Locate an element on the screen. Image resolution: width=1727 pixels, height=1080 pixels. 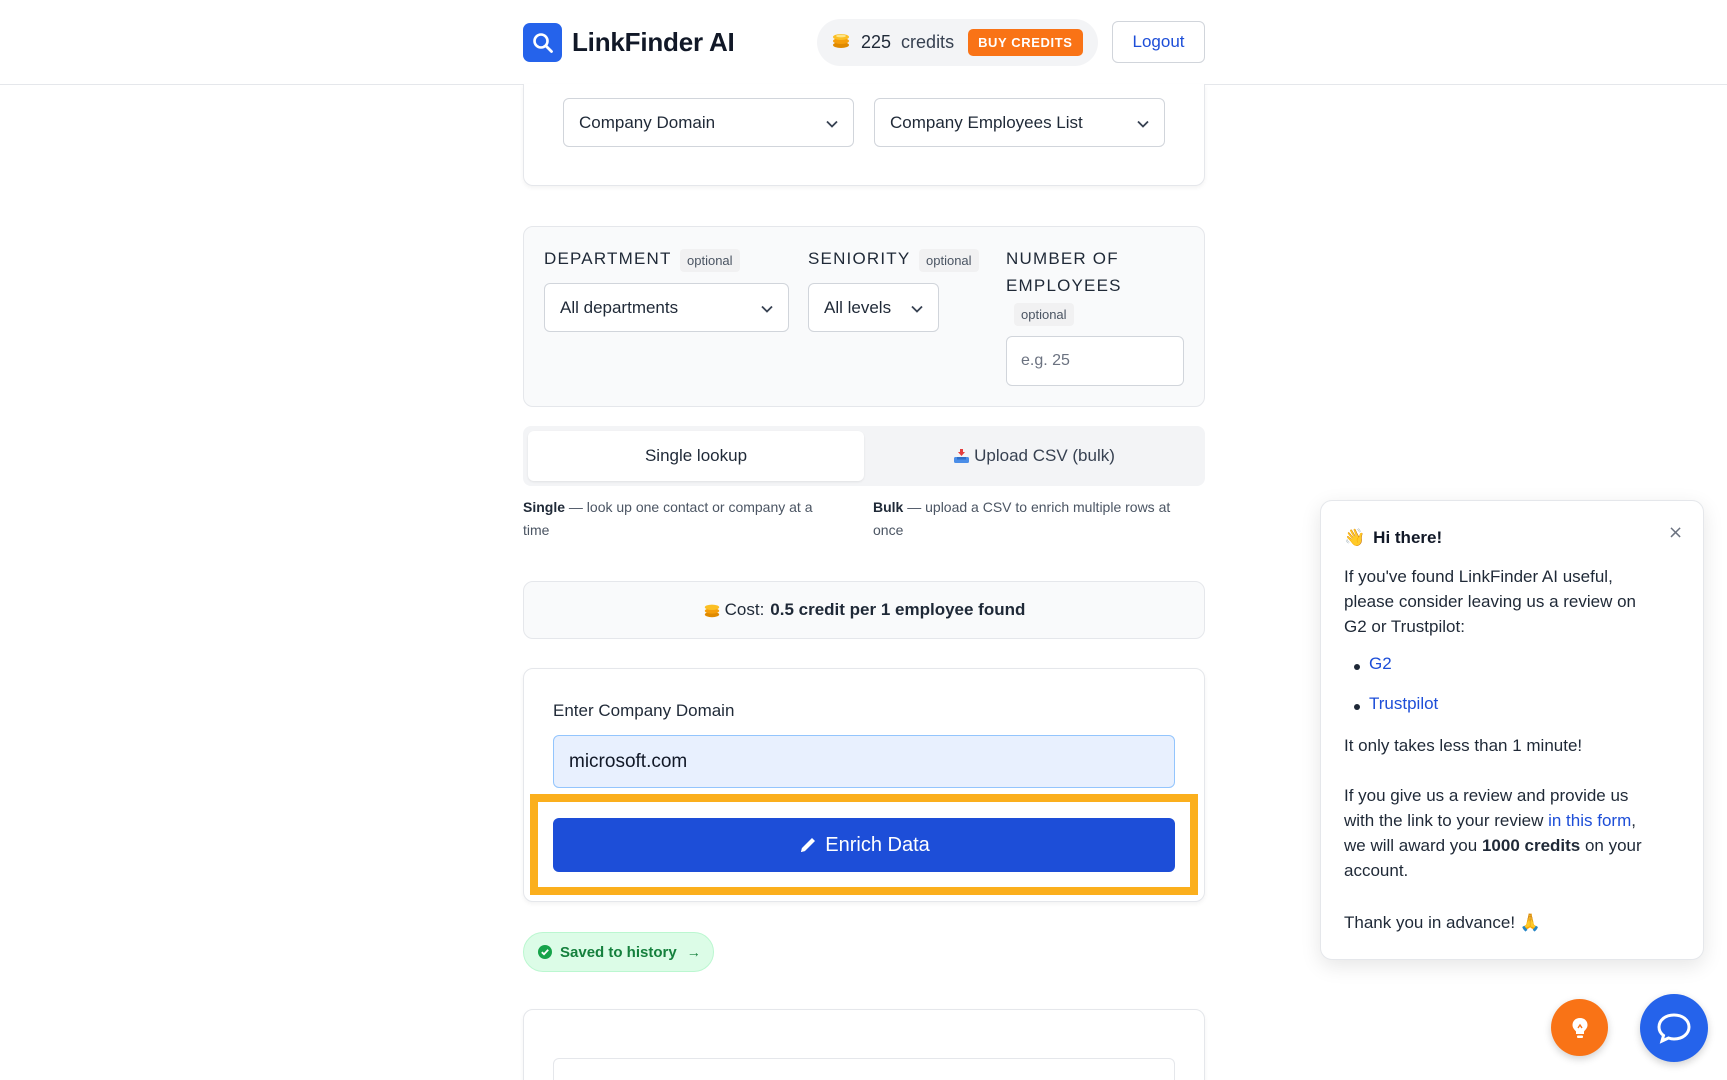
seniority-value: All levels is located at coordinates (858, 307).